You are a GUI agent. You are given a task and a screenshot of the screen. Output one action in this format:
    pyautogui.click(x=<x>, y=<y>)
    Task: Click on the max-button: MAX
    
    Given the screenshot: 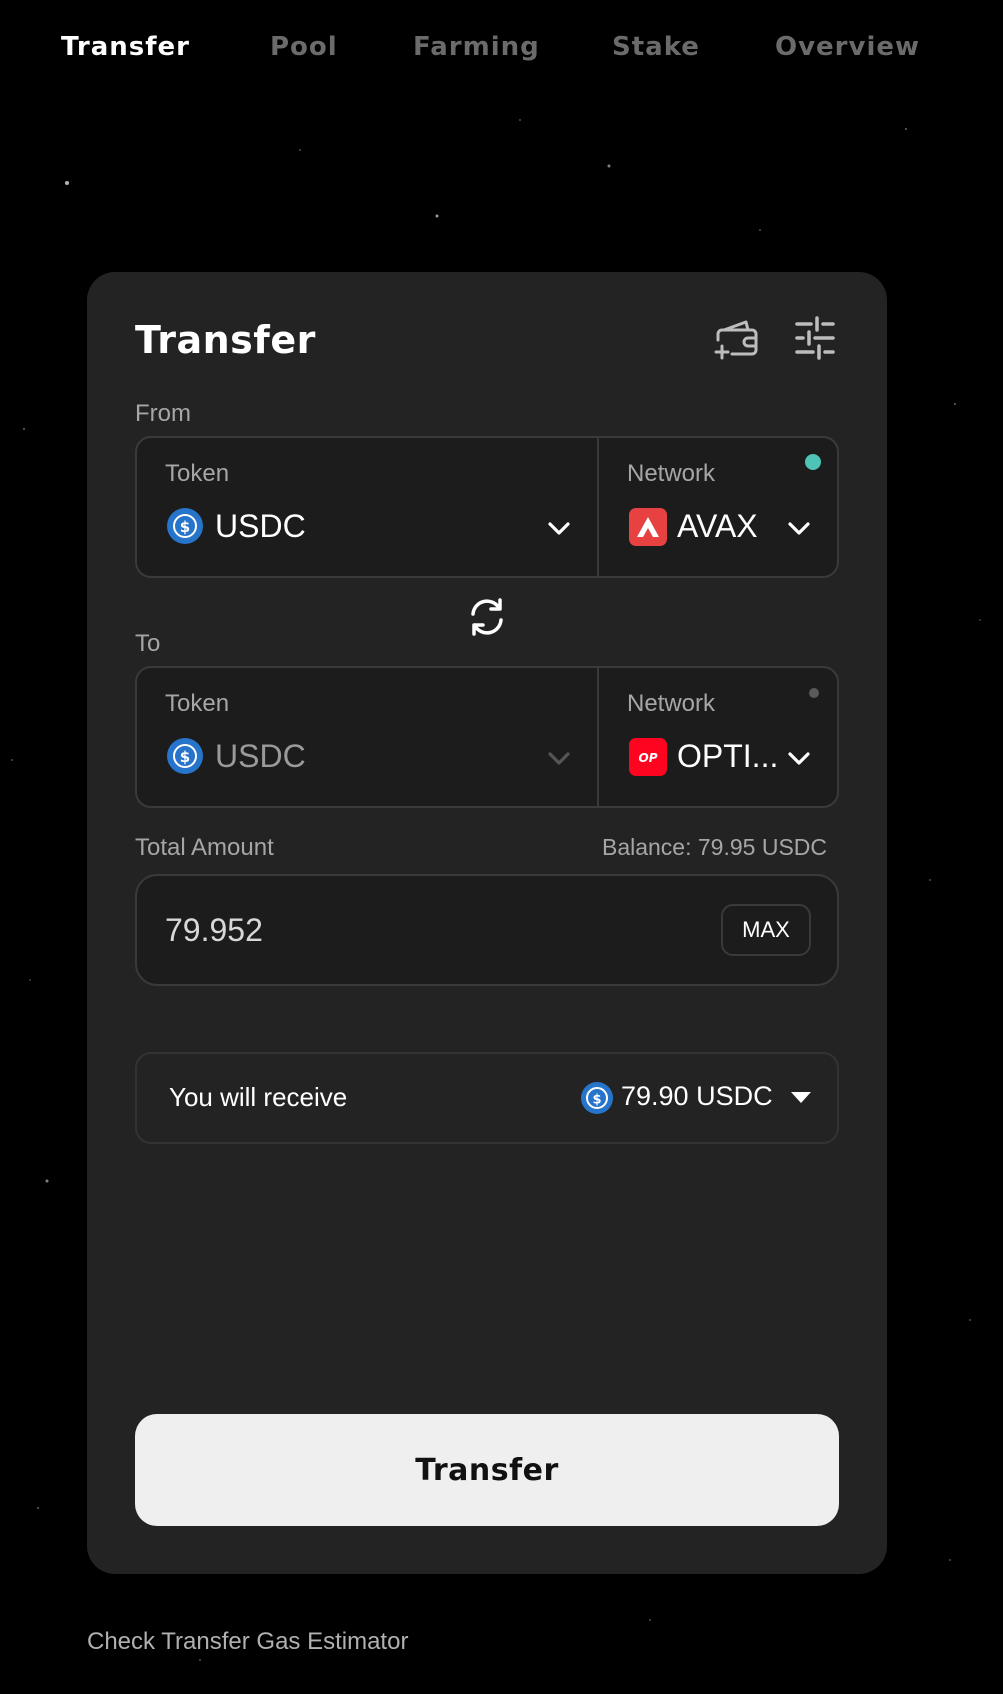 What is the action you would take?
    pyautogui.click(x=766, y=930)
    